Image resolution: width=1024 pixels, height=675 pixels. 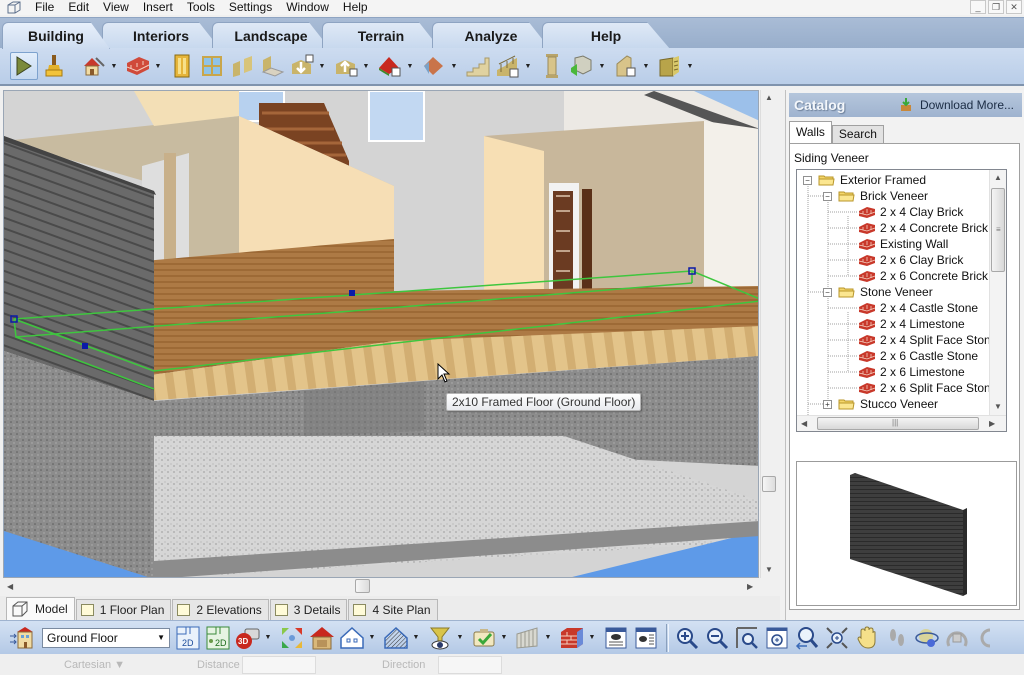 I want to click on restore-button: ❐, so click(x=996, y=7).